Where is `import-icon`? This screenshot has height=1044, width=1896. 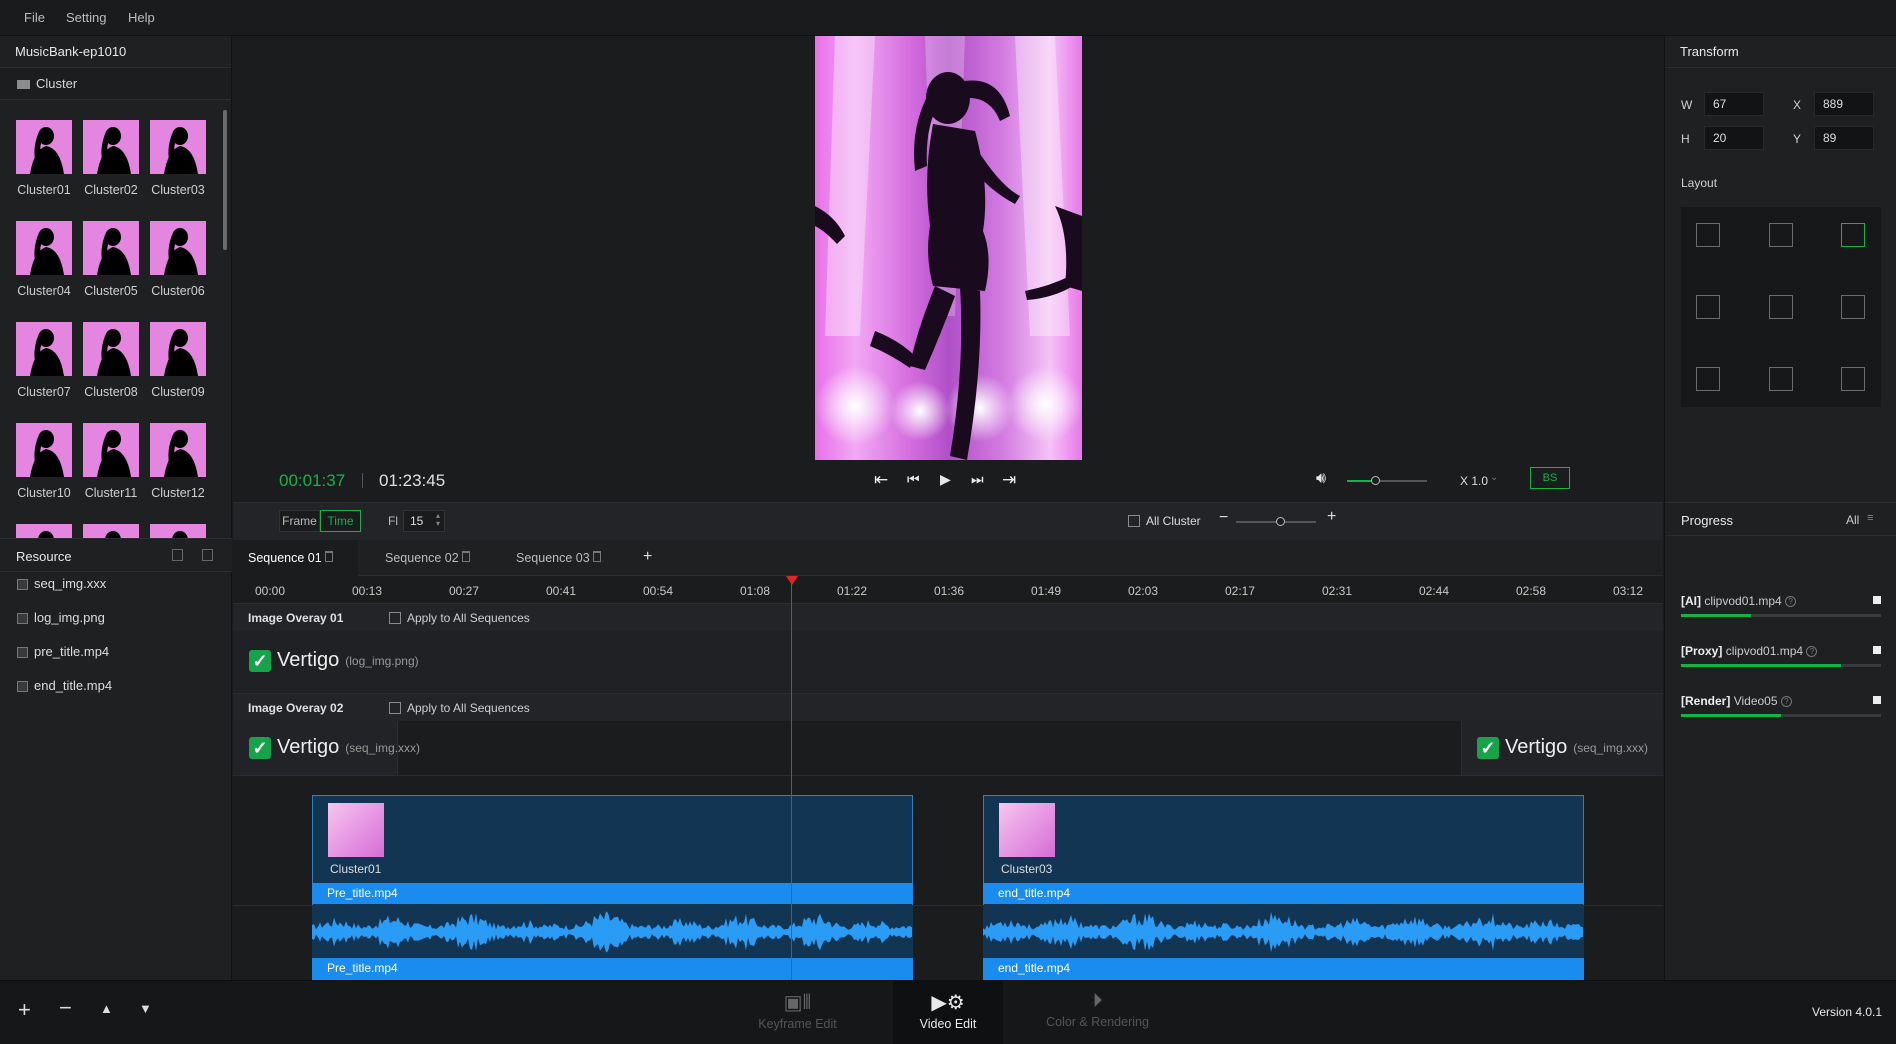 import-icon is located at coordinates (177, 555).